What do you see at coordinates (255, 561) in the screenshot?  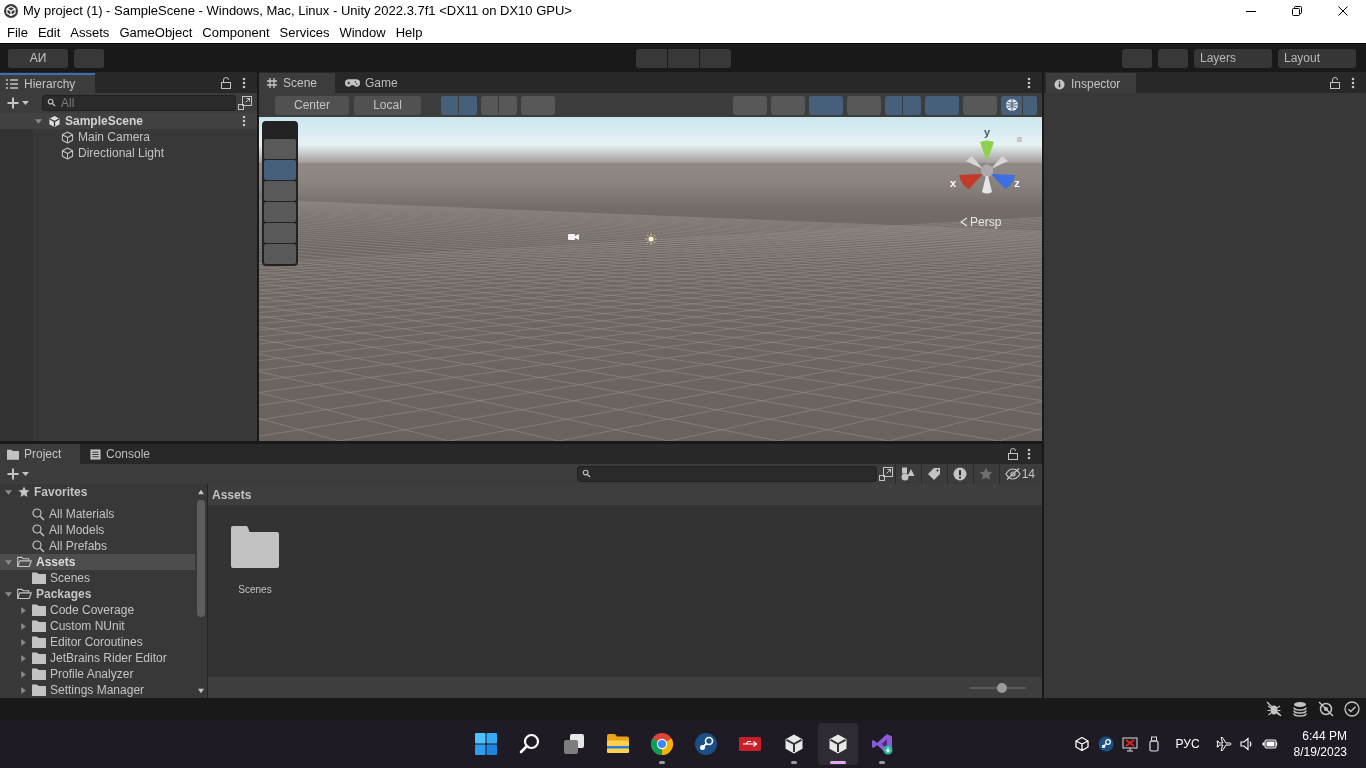 I see `folder-item: Scenes` at bounding box center [255, 561].